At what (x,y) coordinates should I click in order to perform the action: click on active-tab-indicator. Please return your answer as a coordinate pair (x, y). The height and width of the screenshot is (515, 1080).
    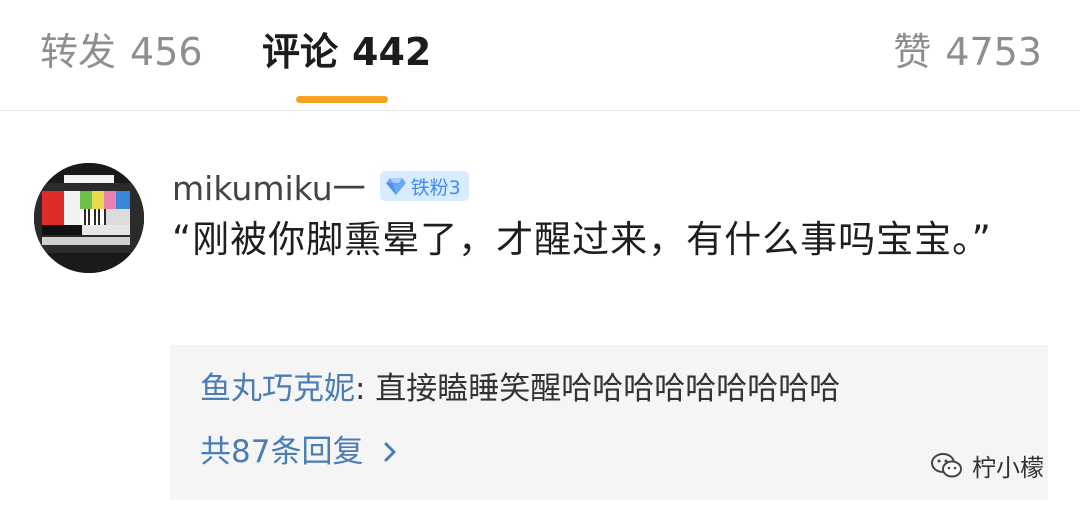
    Looking at the image, I should click on (342, 99).